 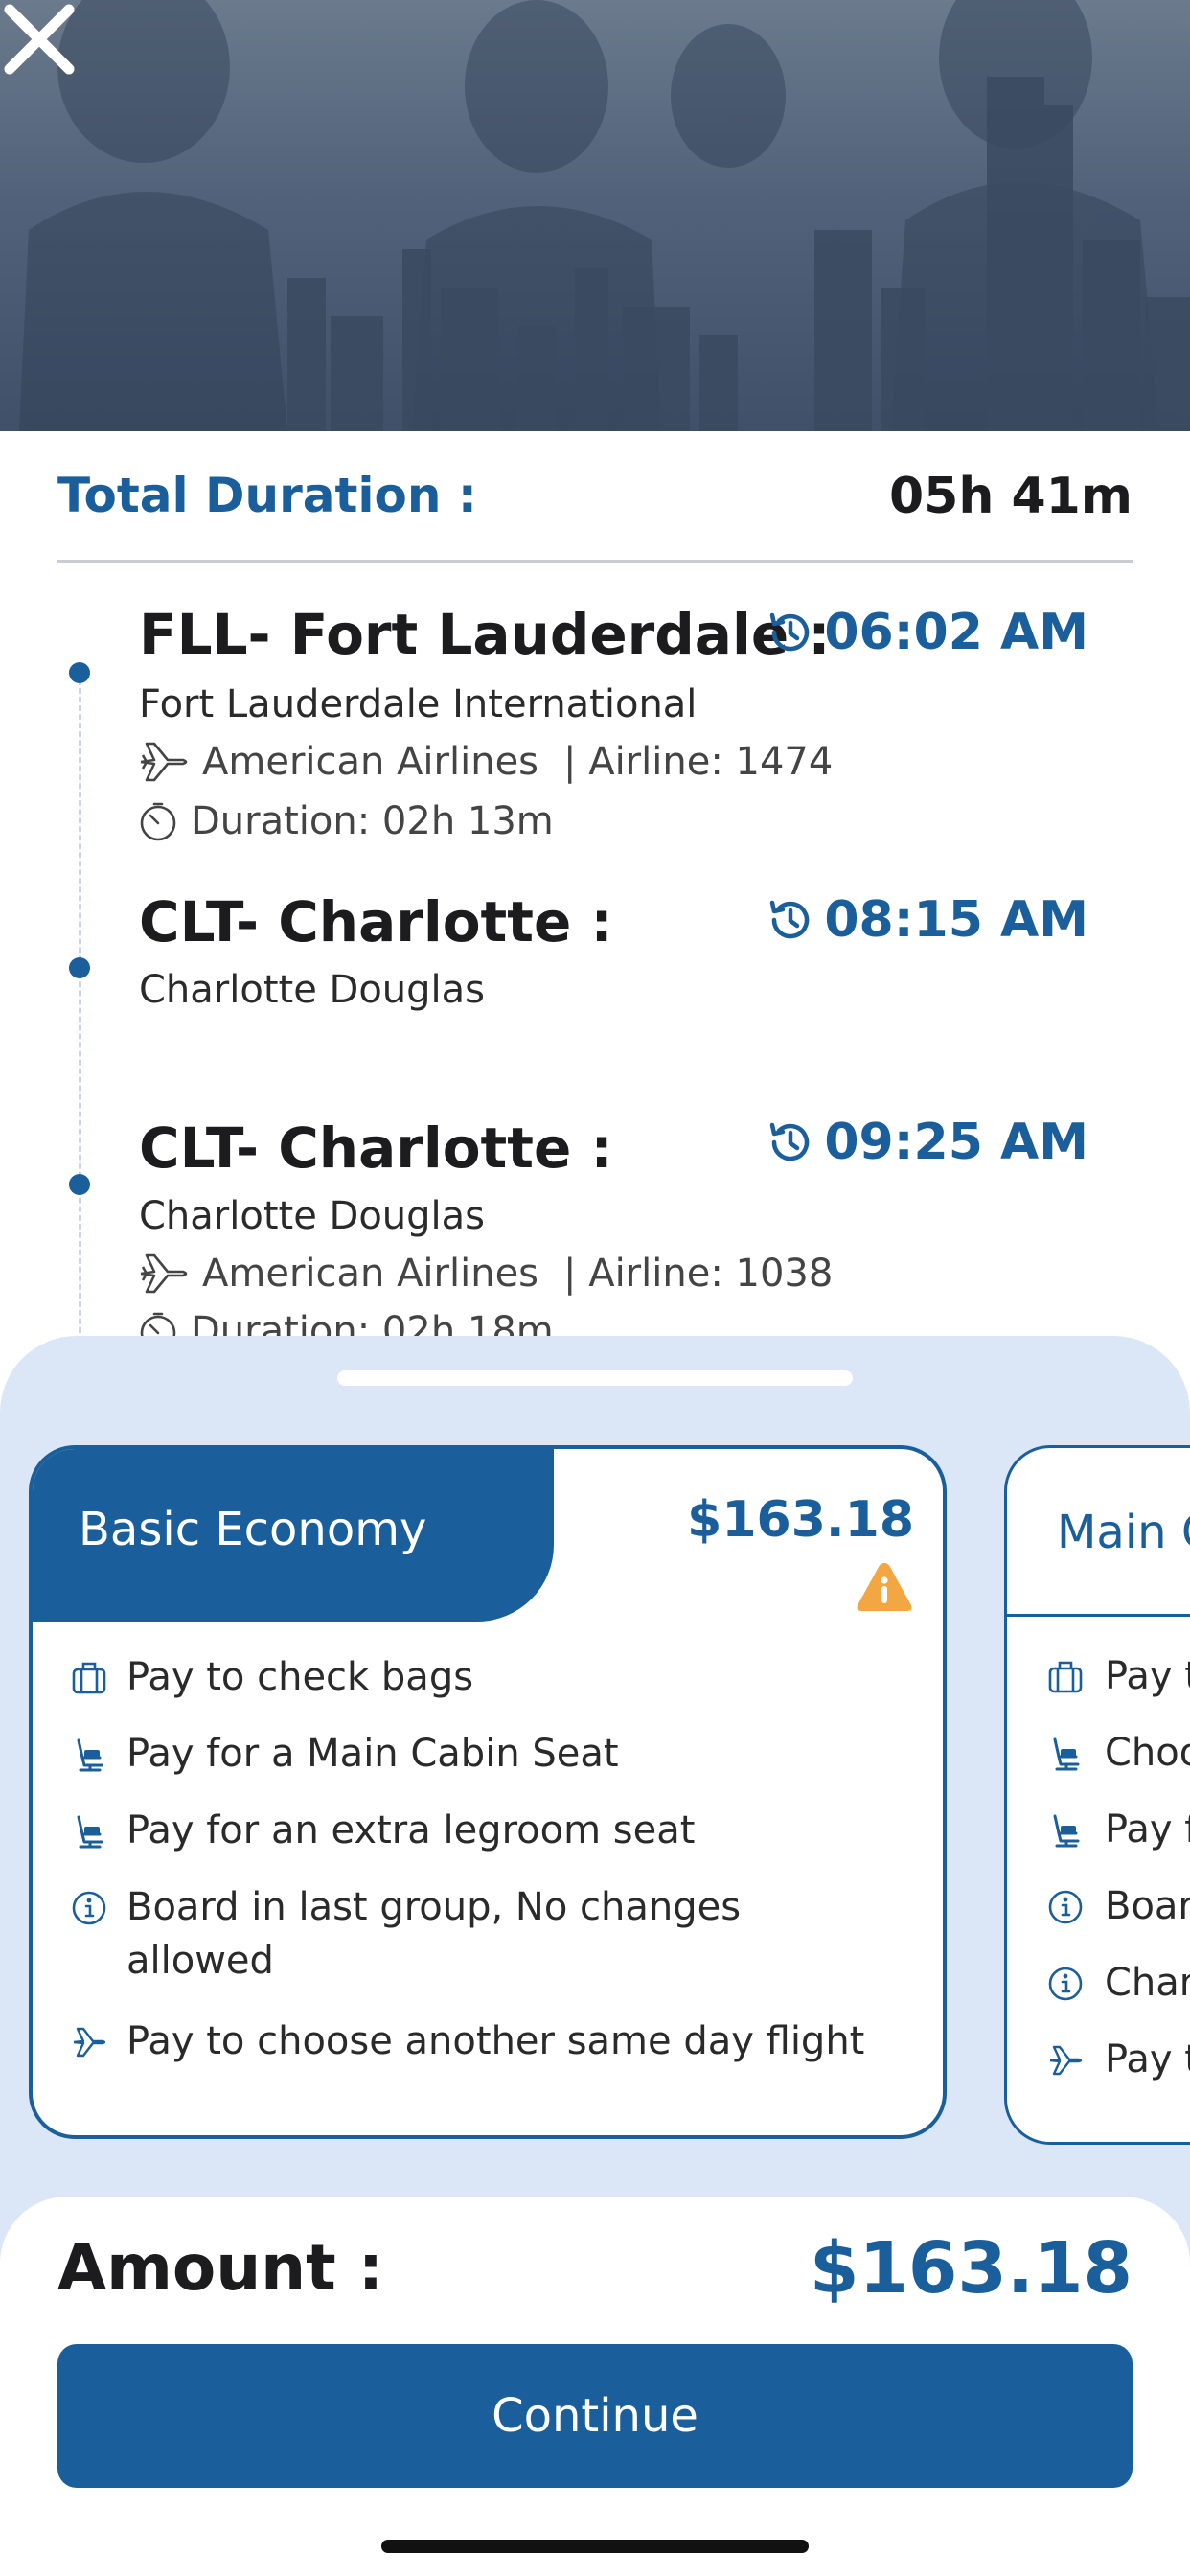 I want to click on warning-icon, so click(x=885, y=1587).